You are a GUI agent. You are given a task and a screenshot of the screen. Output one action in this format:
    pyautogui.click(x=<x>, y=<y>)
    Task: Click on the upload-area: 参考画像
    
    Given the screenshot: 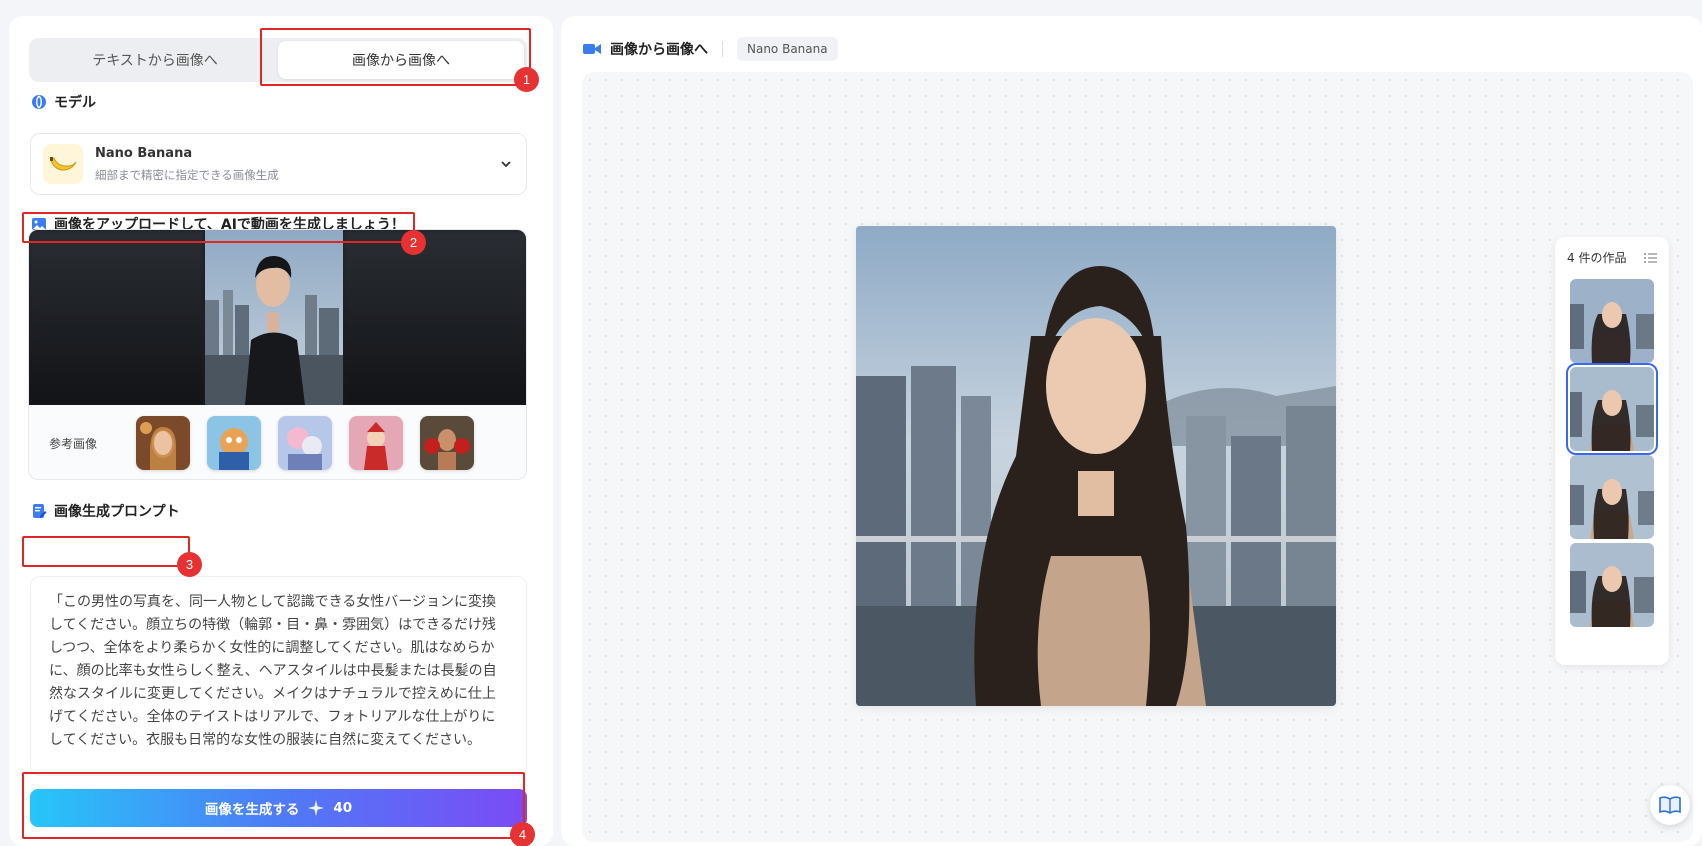 What is the action you would take?
    pyautogui.click(x=277, y=354)
    